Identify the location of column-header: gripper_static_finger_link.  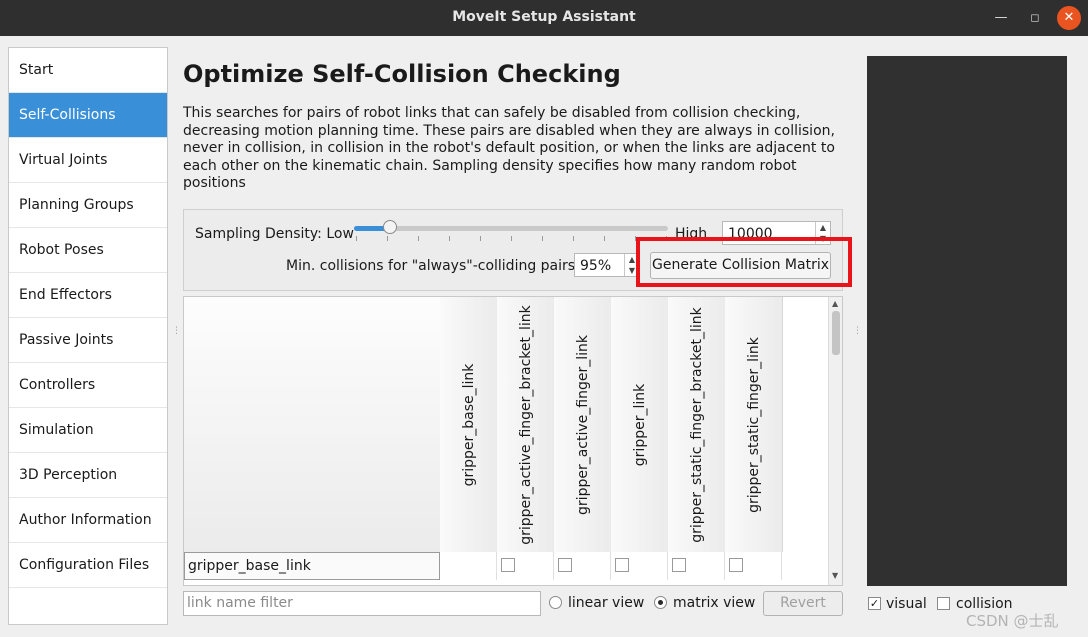
(754, 424).